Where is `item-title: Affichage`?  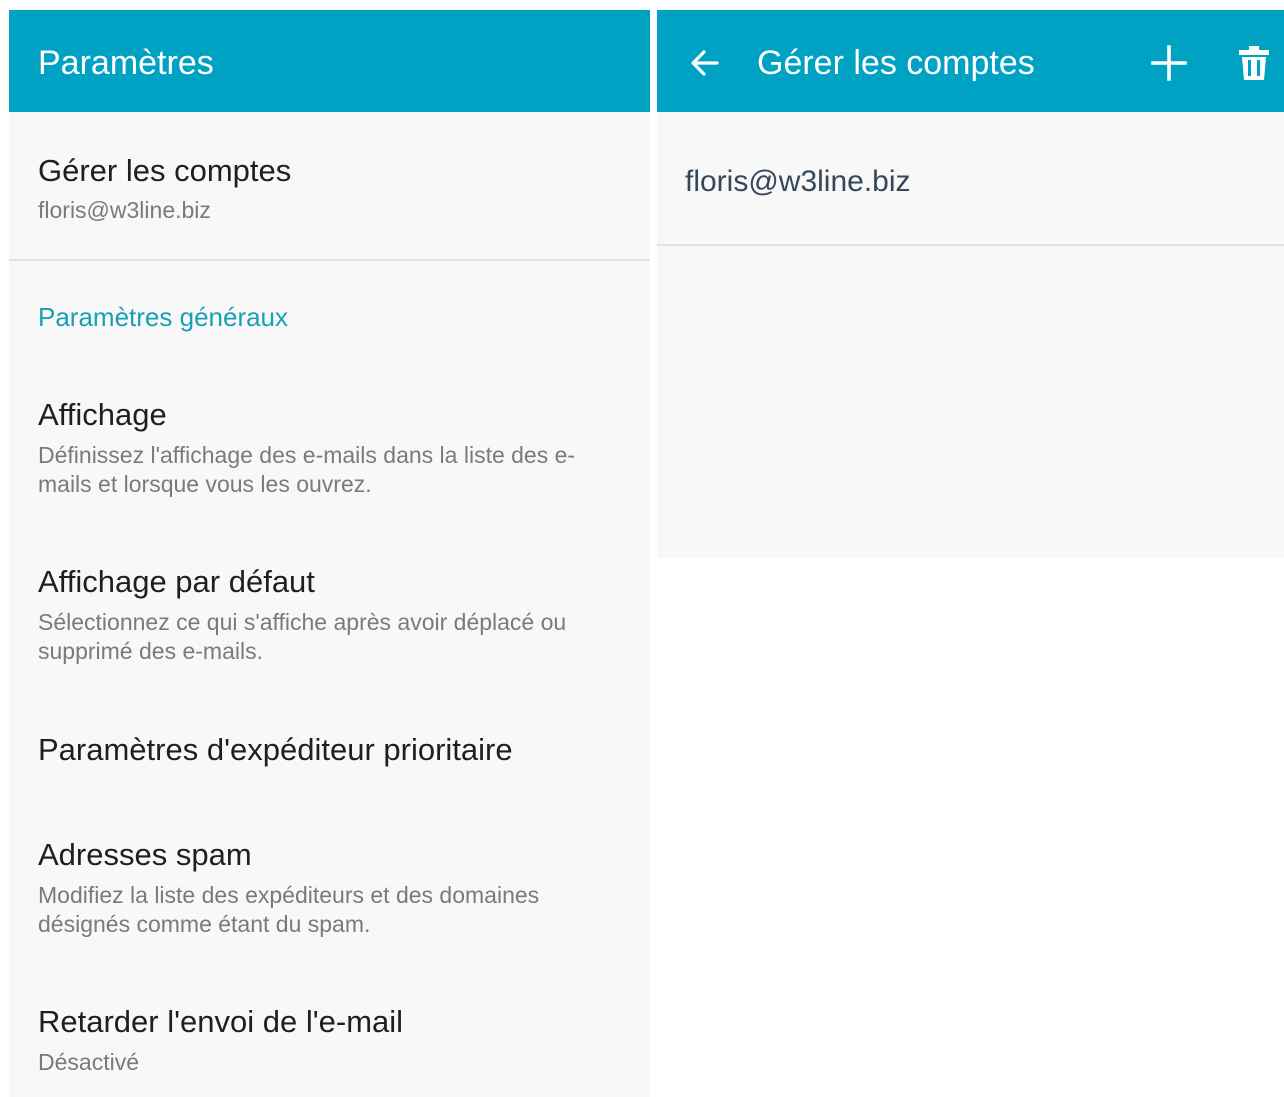
item-title: Affichage is located at coordinates (102, 414).